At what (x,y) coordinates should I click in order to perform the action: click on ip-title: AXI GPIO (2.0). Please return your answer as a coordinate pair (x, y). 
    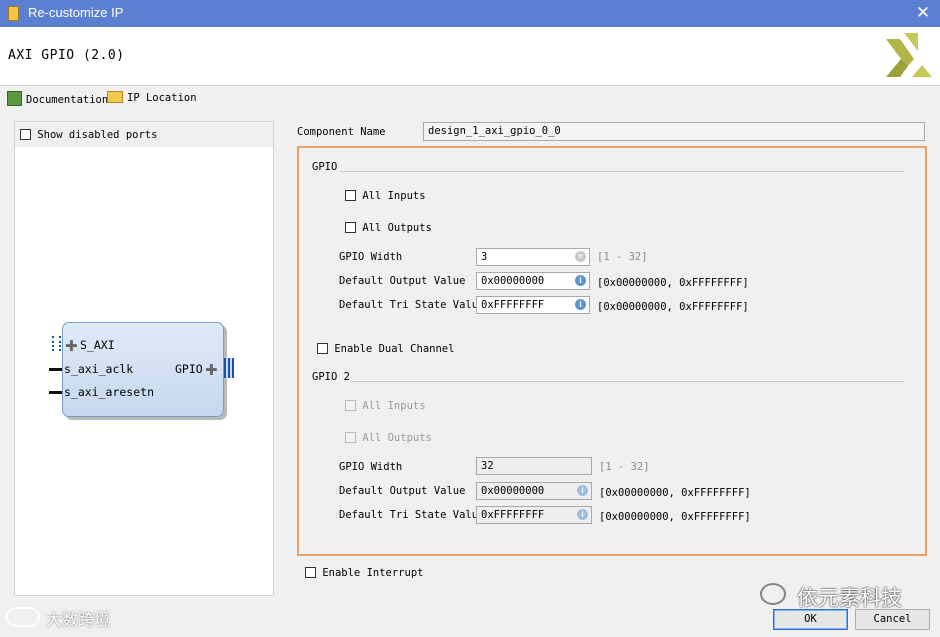
    Looking at the image, I should click on (66, 55).